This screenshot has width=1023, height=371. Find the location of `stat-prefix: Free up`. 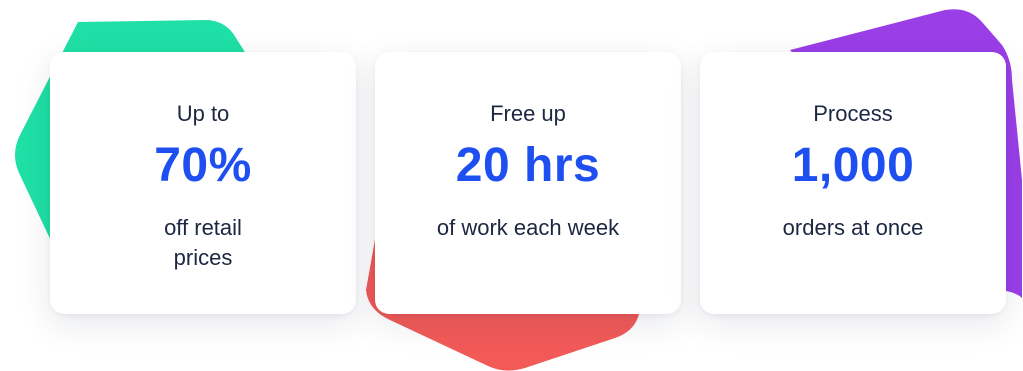

stat-prefix: Free up is located at coordinates (528, 113).